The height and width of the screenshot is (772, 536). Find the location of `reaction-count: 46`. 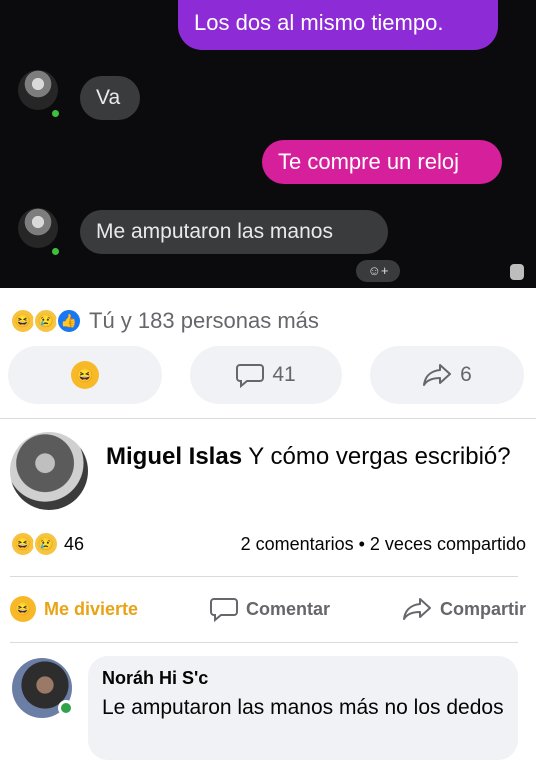

reaction-count: 46 is located at coordinates (74, 544).